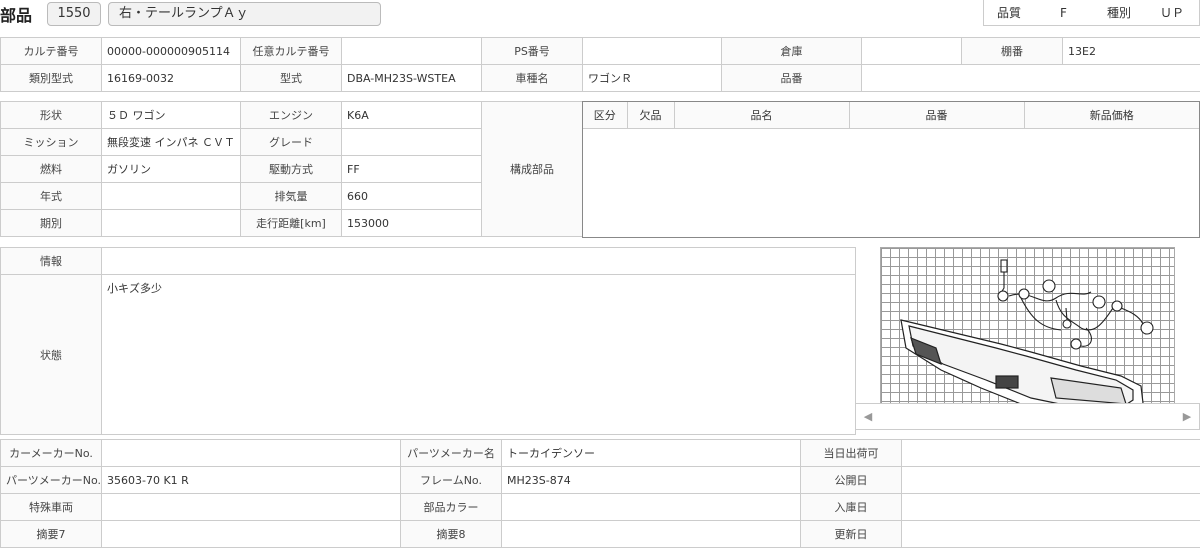 Image resolution: width=1200 pixels, height=548 pixels. I want to click on col-new-price: 新品価格, so click(1111, 115).